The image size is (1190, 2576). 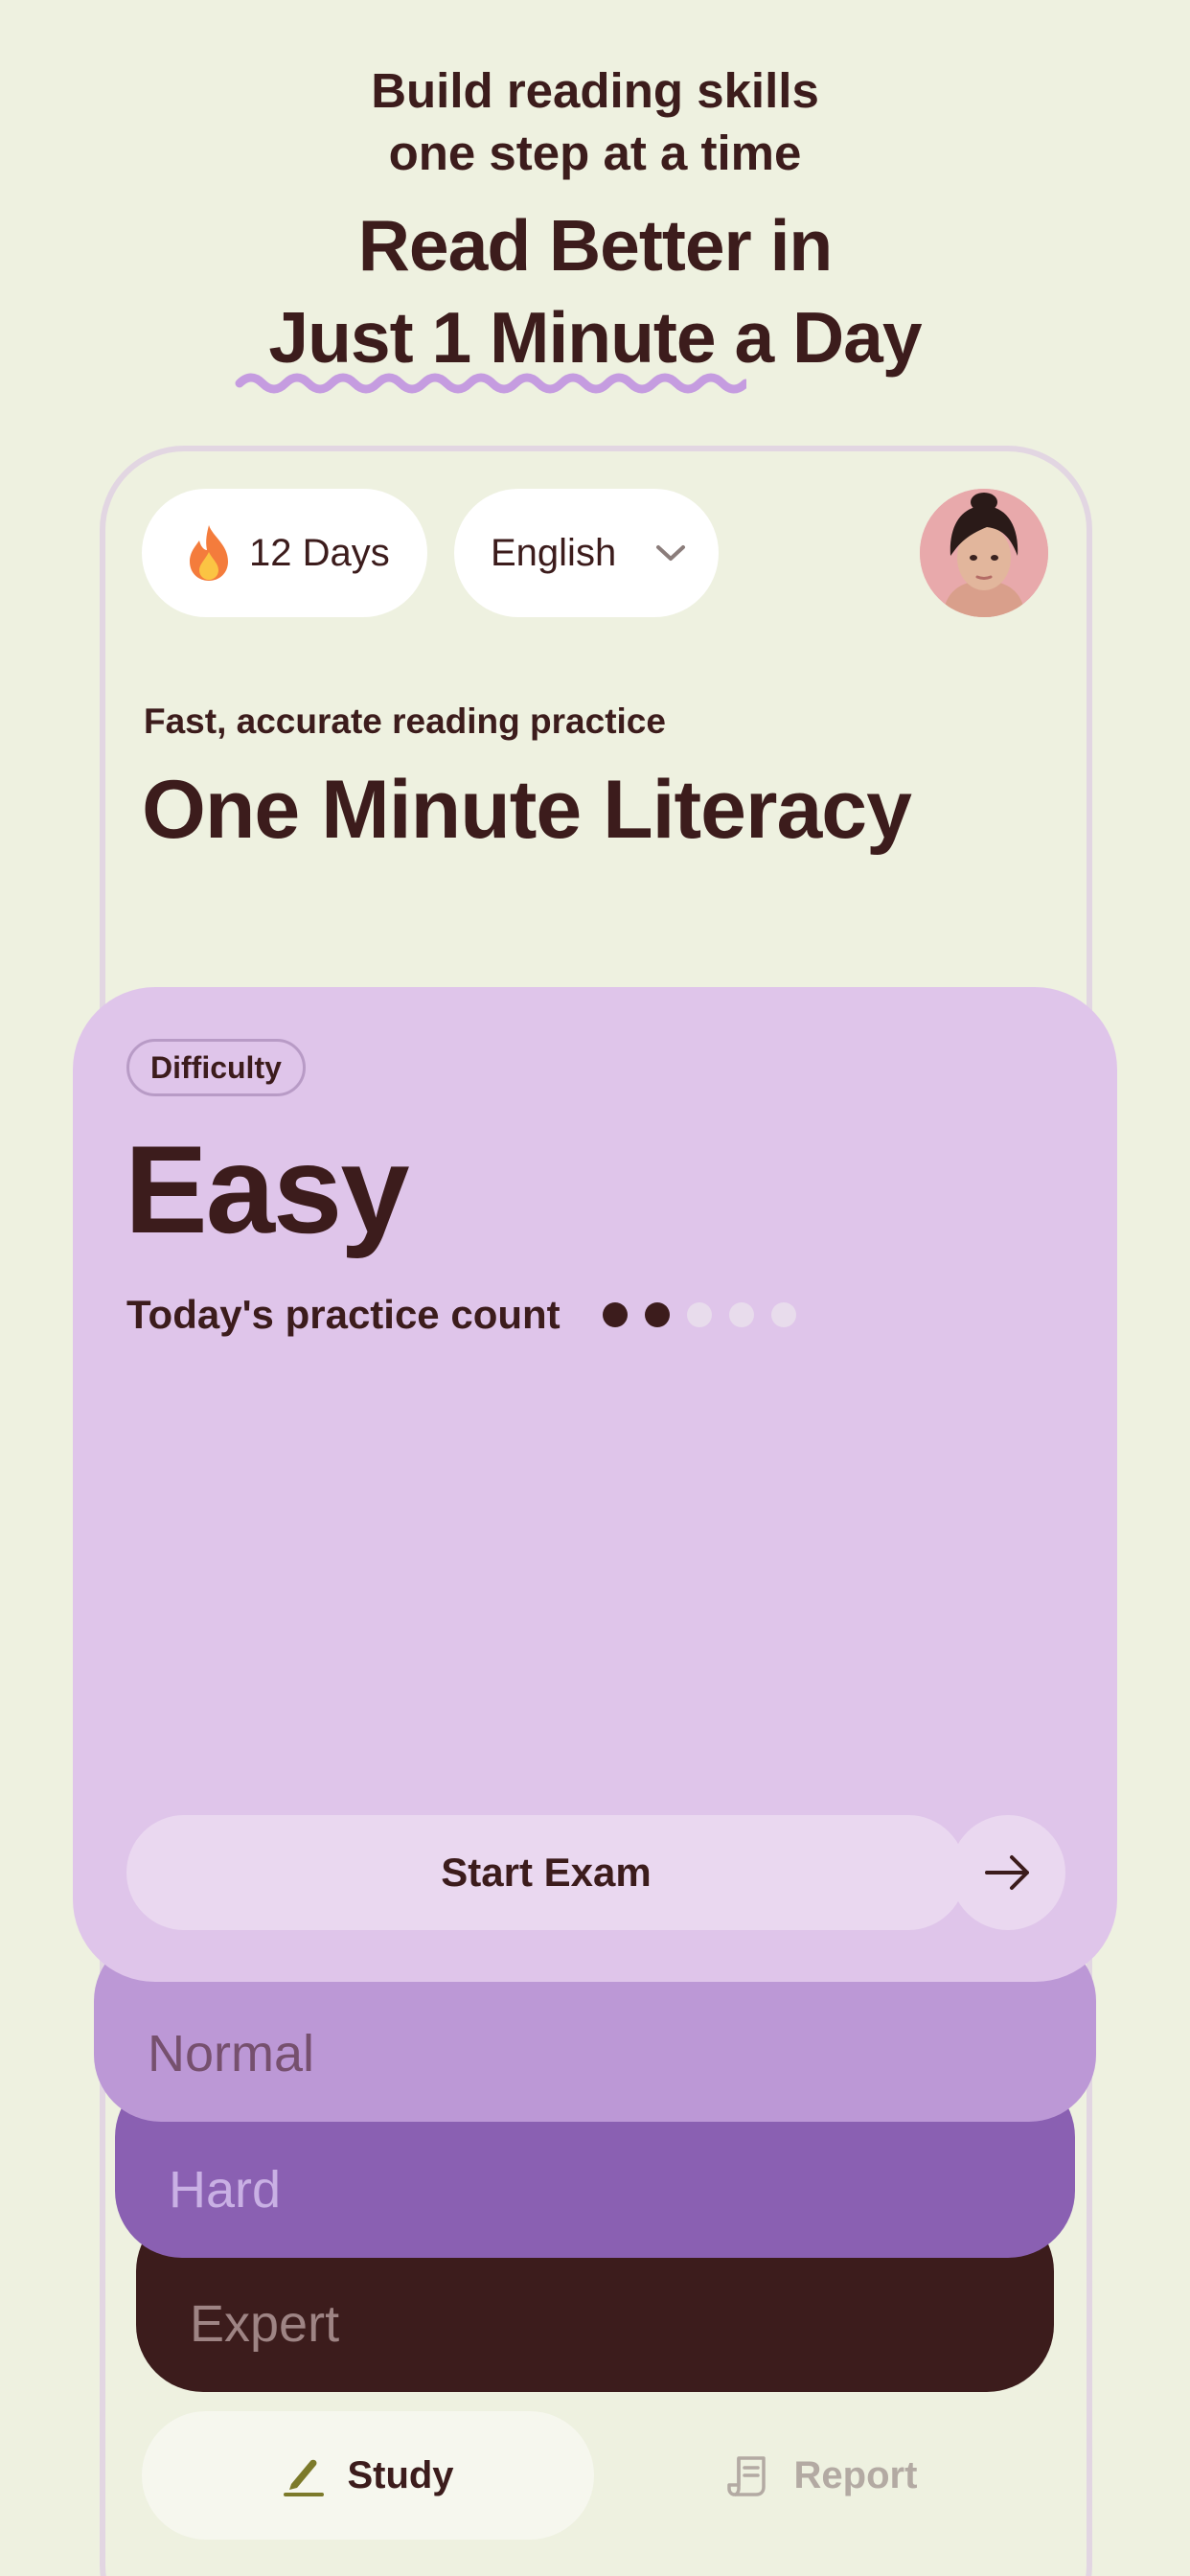 What do you see at coordinates (491, 383) in the screenshot?
I see `squiggle-underline` at bounding box center [491, 383].